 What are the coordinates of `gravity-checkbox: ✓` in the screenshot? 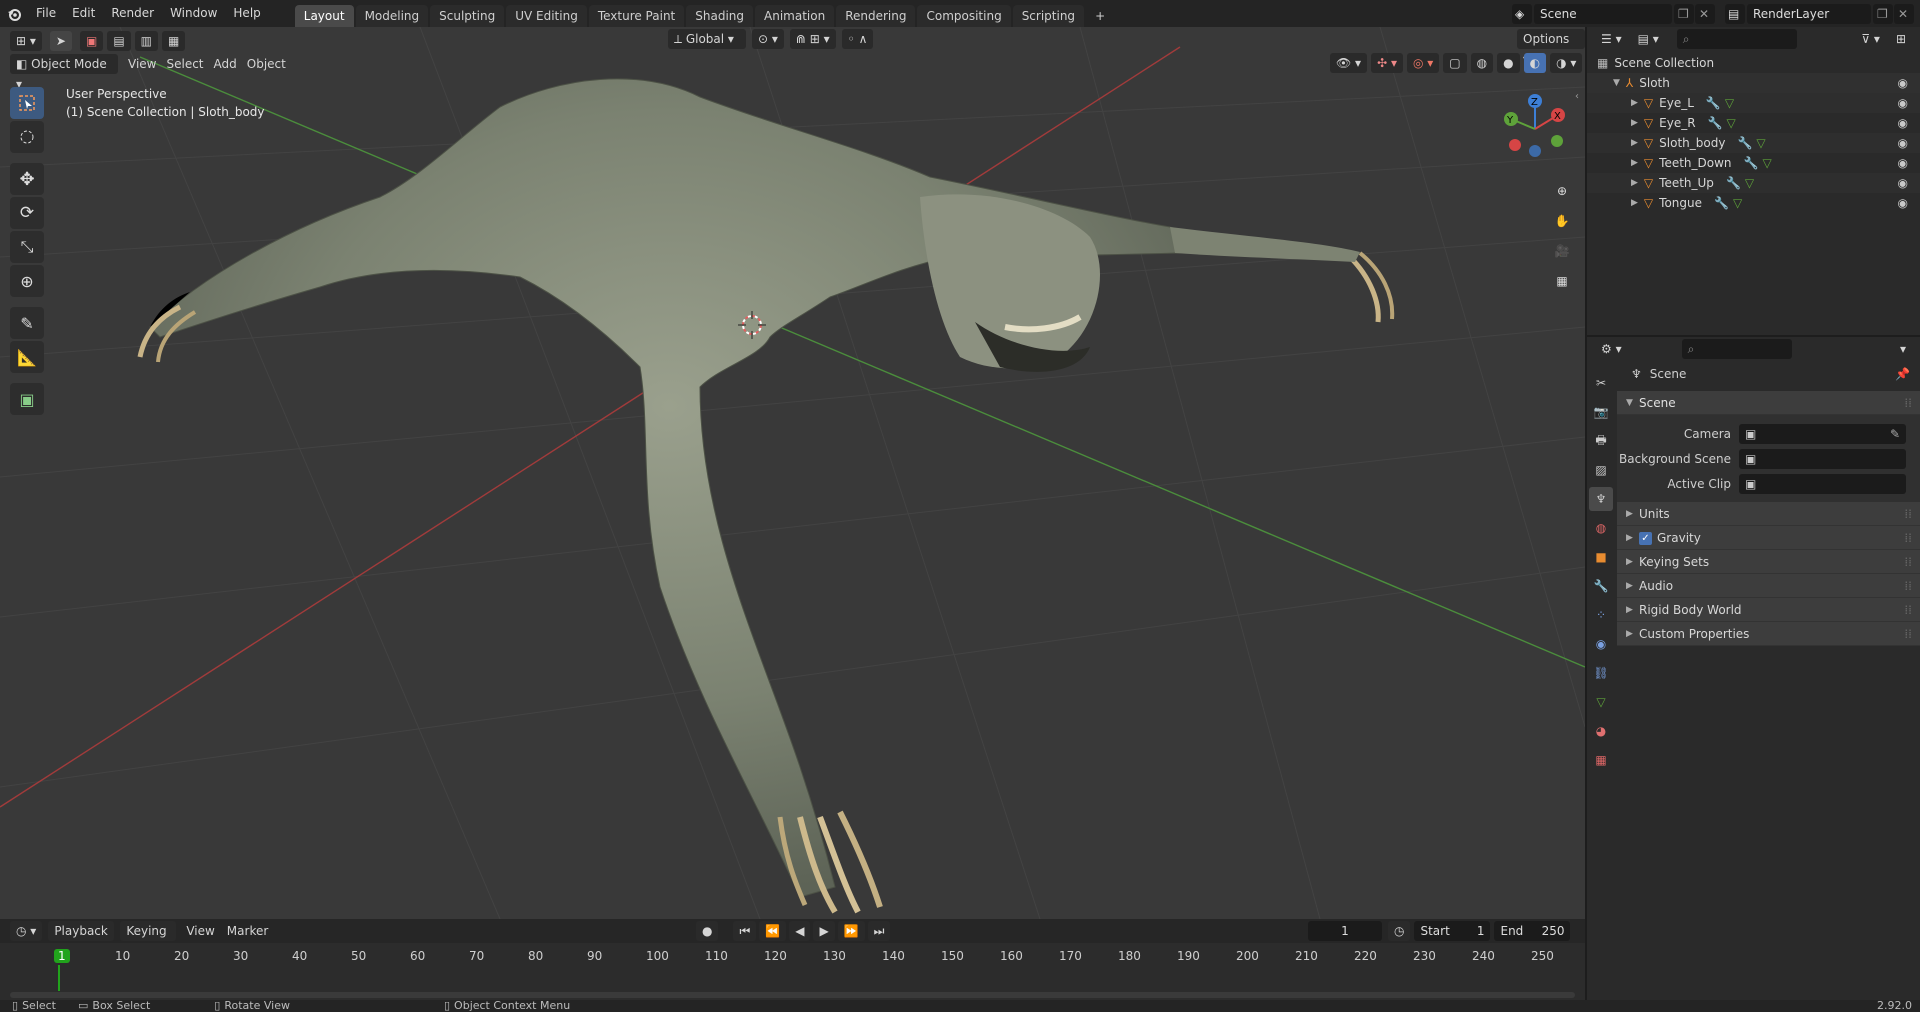 It's located at (1645, 538).